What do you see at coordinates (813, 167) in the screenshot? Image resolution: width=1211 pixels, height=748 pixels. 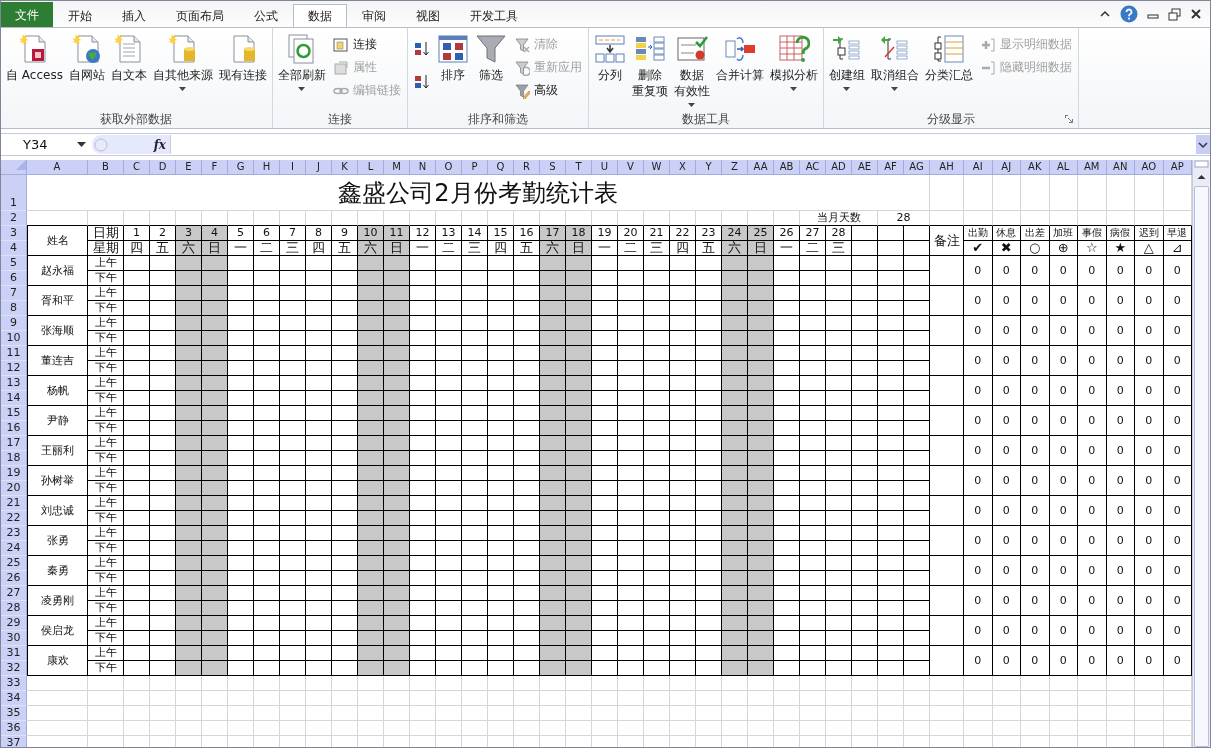 I see `column-header: AC` at bounding box center [813, 167].